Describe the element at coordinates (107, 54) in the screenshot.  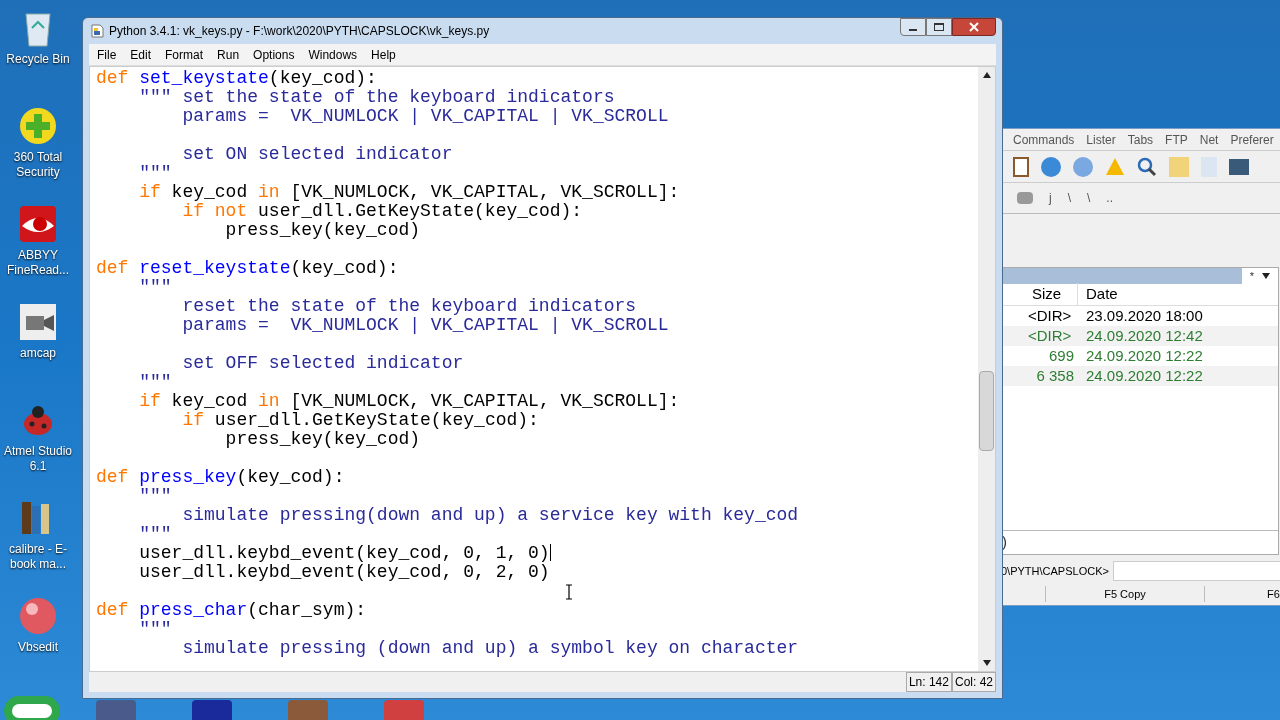
I see `menu-item: File` at that location.